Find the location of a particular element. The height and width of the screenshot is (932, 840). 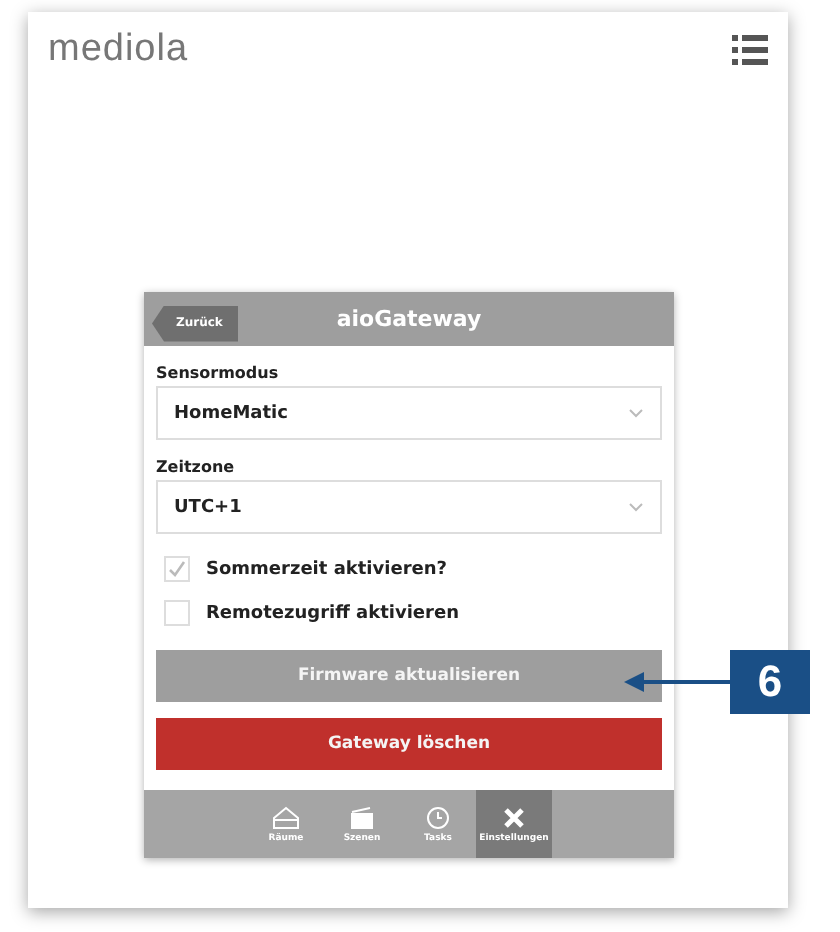

field-label: Sensormodus is located at coordinates (218, 373).